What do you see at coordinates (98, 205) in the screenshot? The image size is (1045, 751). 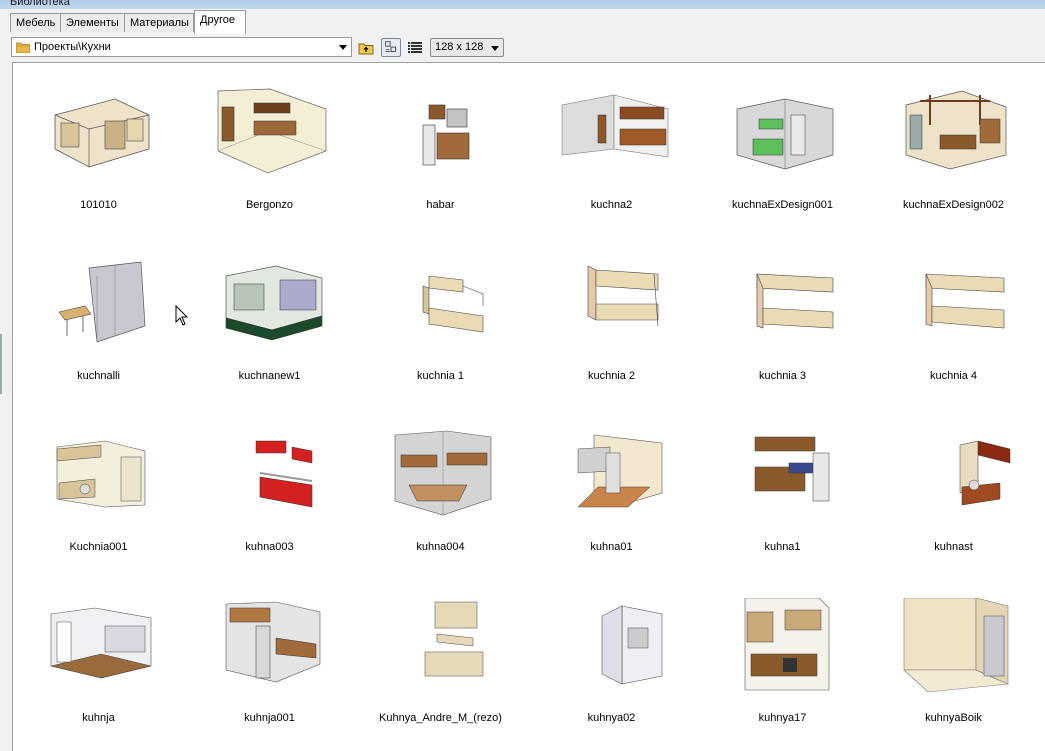 I see `item-label: 101010` at bounding box center [98, 205].